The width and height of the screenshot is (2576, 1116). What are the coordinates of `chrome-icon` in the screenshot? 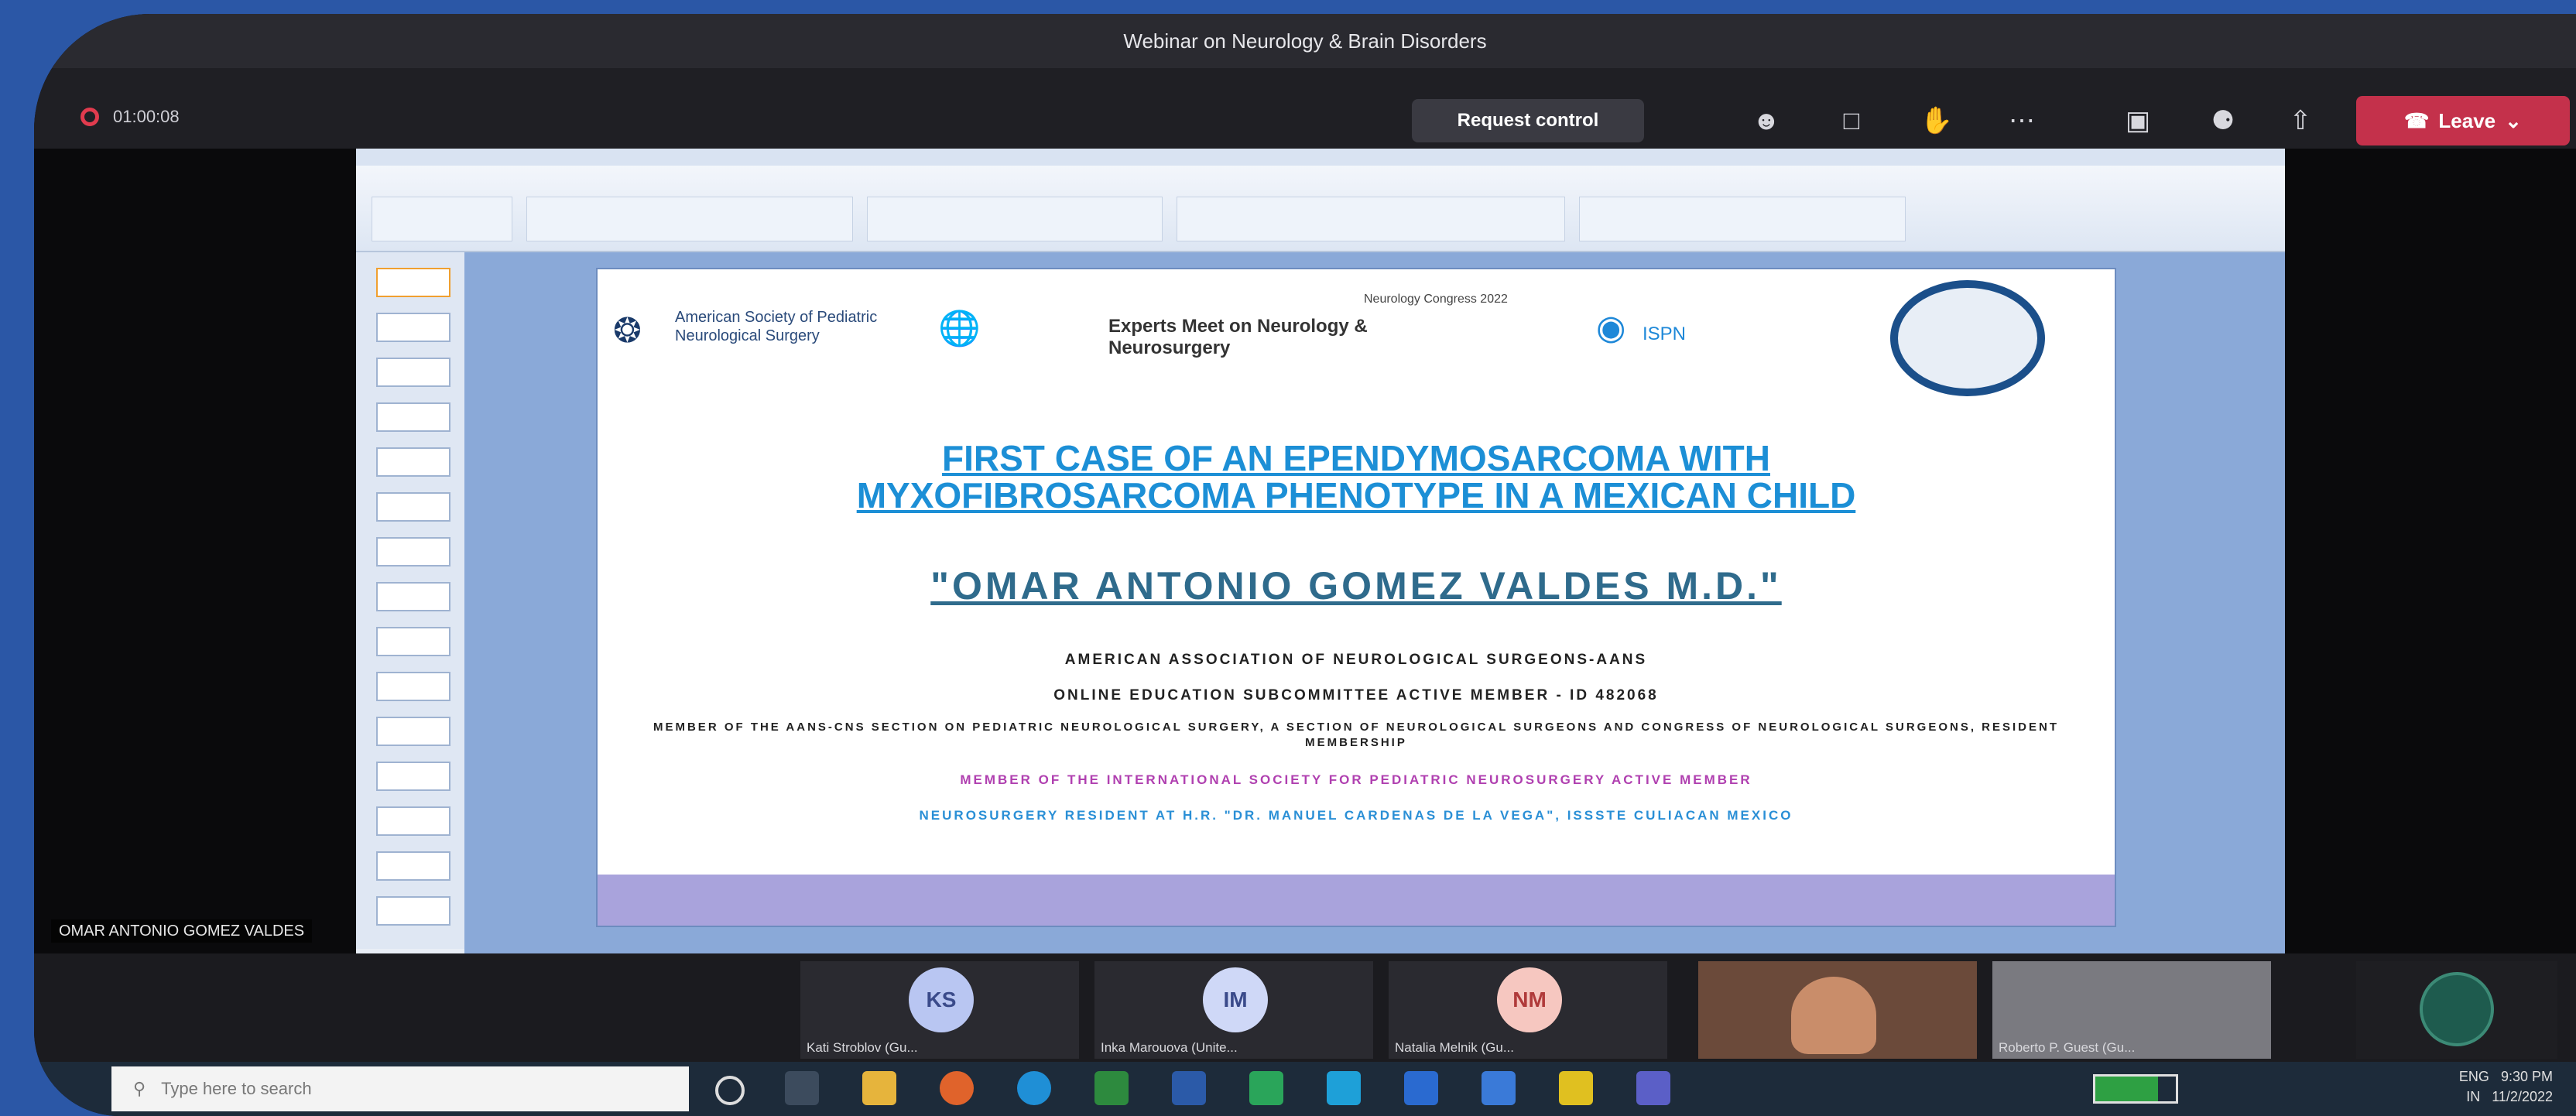 It's located at (957, 1088).